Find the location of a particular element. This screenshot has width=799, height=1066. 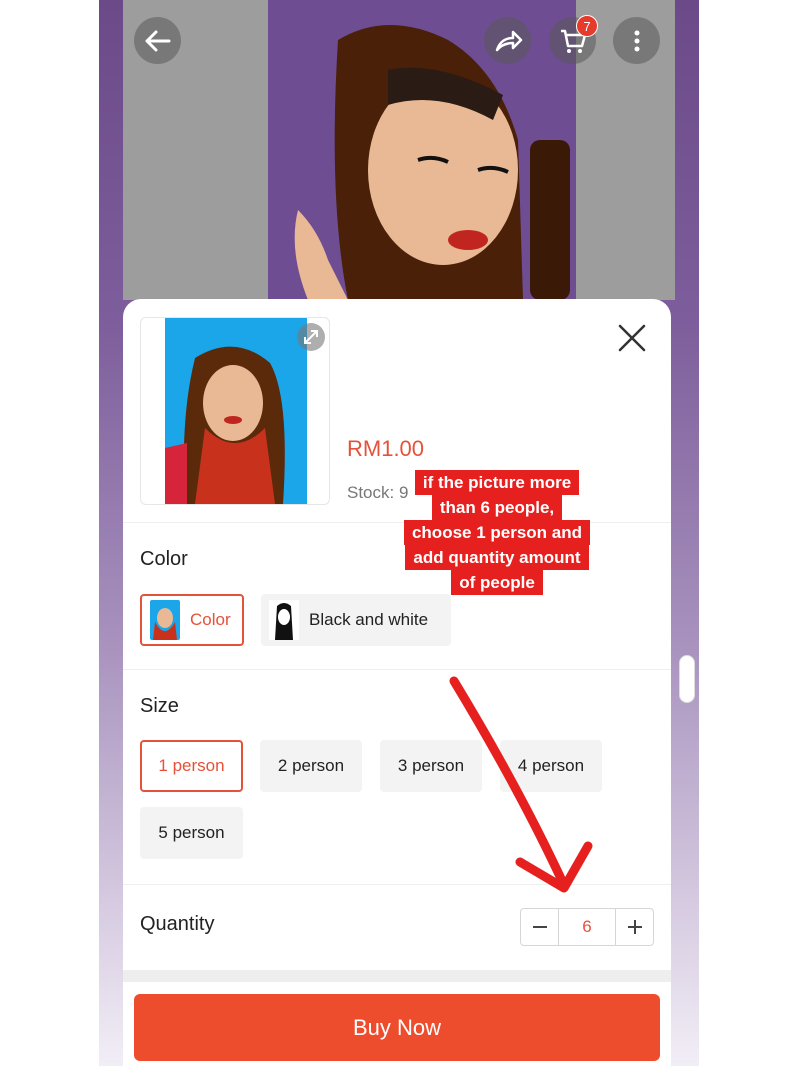

size-option-1-person: 1 person is located at coordinates (191, 766).